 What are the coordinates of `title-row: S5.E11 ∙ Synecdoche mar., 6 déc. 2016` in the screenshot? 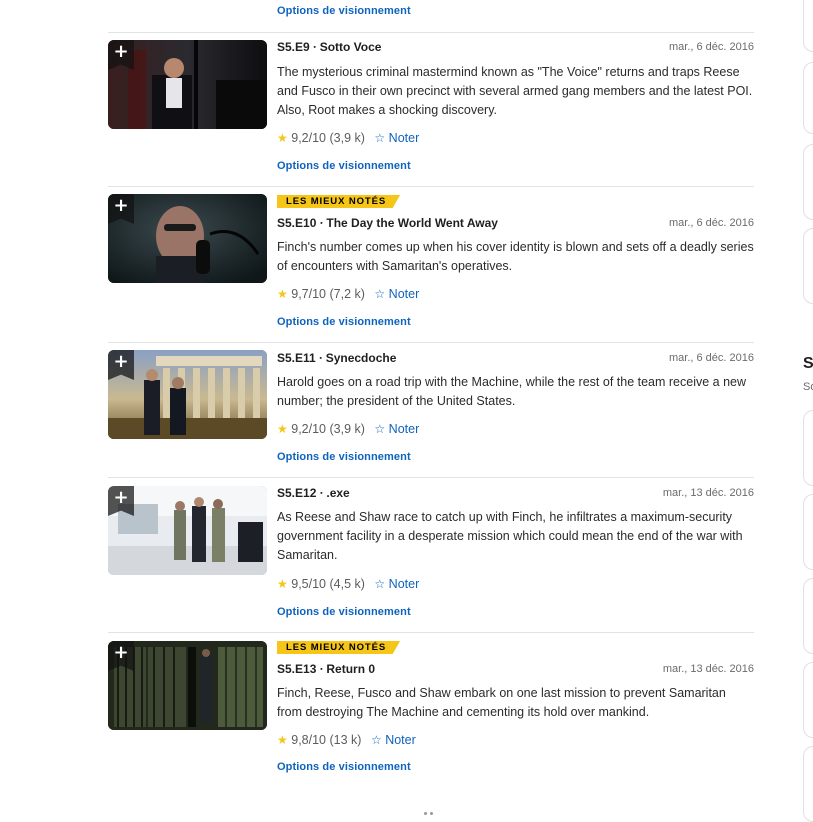 It's located at (515, 359).